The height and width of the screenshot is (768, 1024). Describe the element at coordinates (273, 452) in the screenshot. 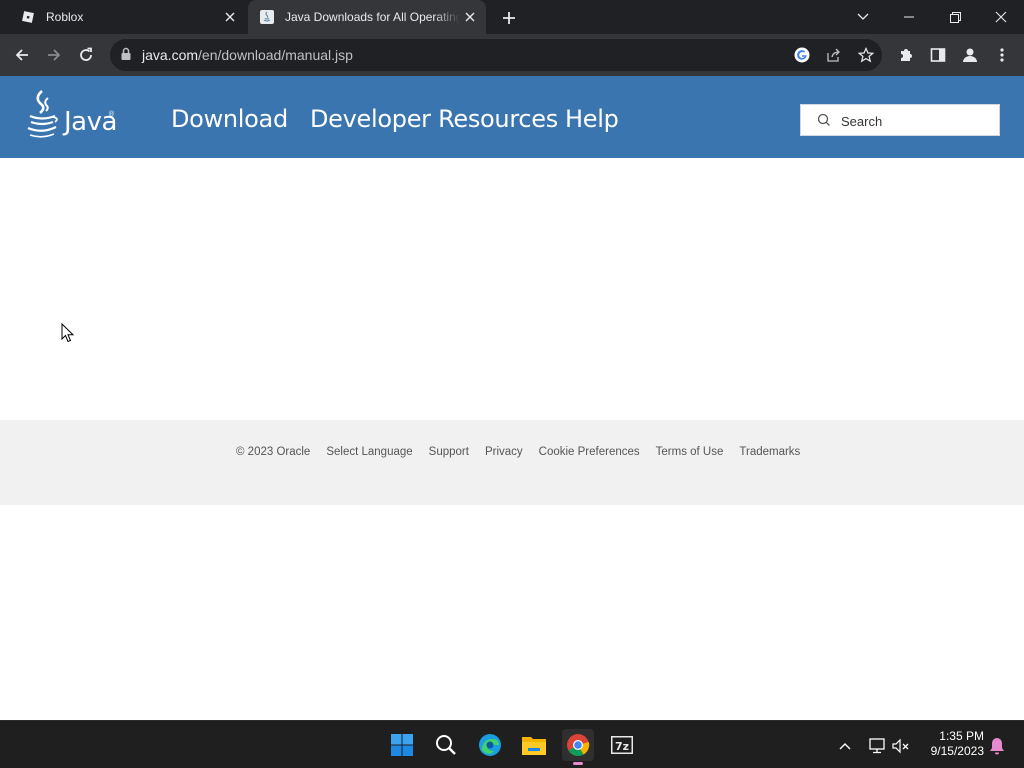

I see `footer-copyright: © 2023 Oracle` at that location.